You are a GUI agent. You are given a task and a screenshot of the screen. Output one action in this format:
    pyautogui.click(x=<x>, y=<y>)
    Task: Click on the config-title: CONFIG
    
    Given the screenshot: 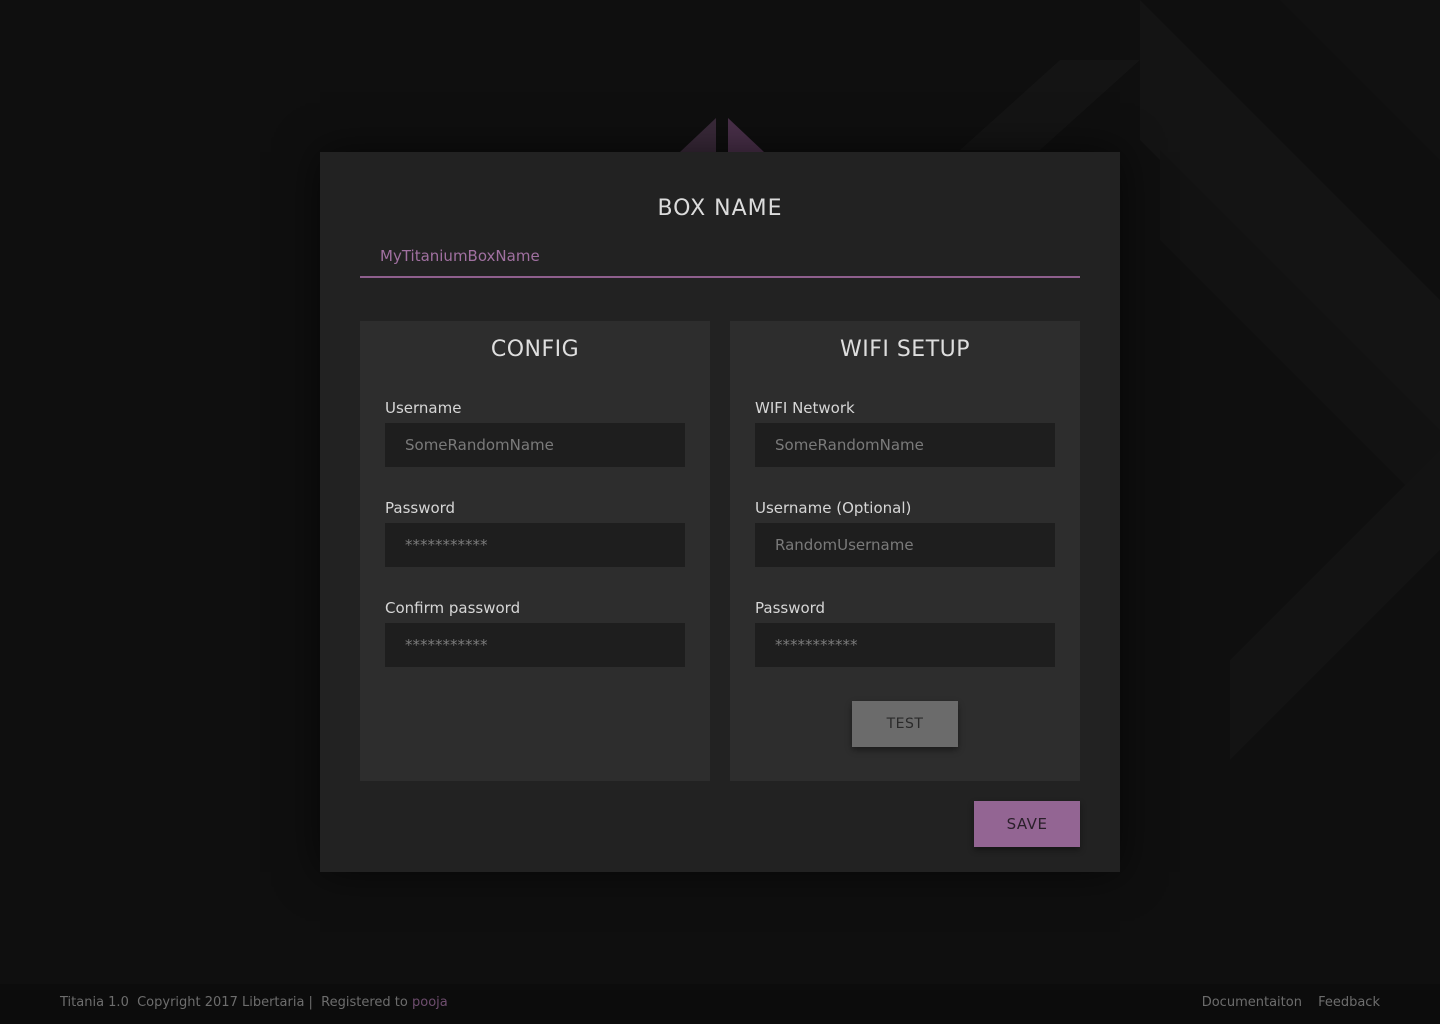 What is the action you would take?
    pyautogui.click(x=535, y=349)
    